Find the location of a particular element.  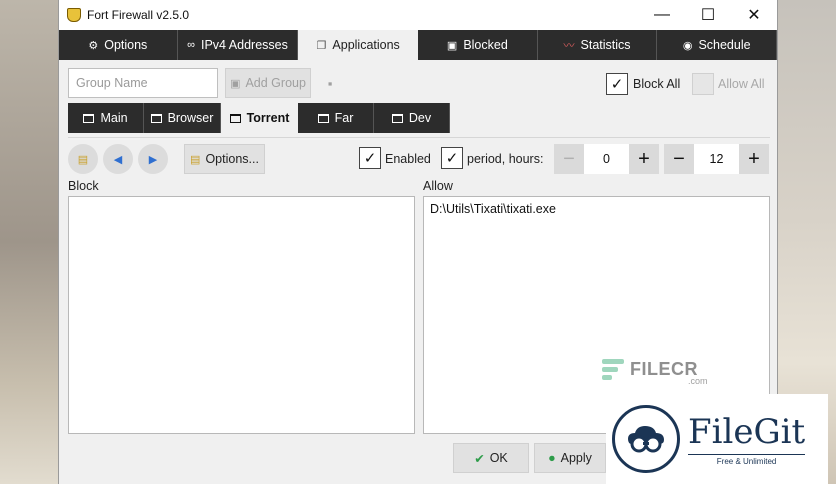

maximize-button: ☐ is located at coordinates (708, 15).